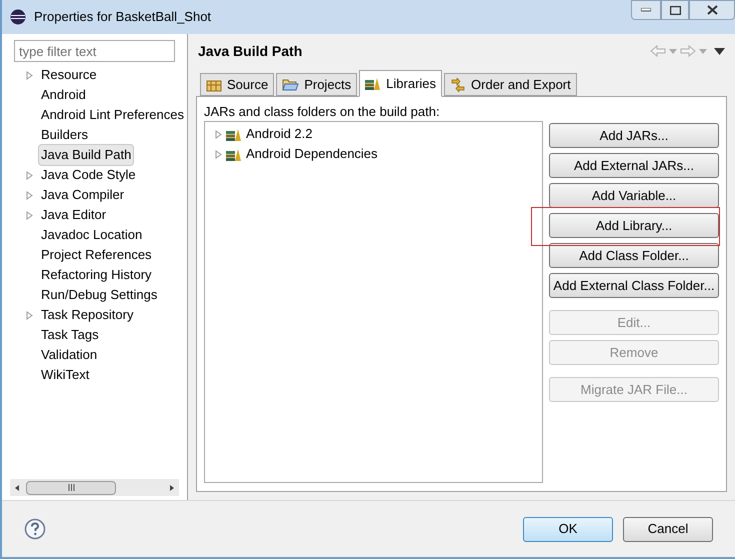  I want to click on back-arrow-icon, so click(658, 51).